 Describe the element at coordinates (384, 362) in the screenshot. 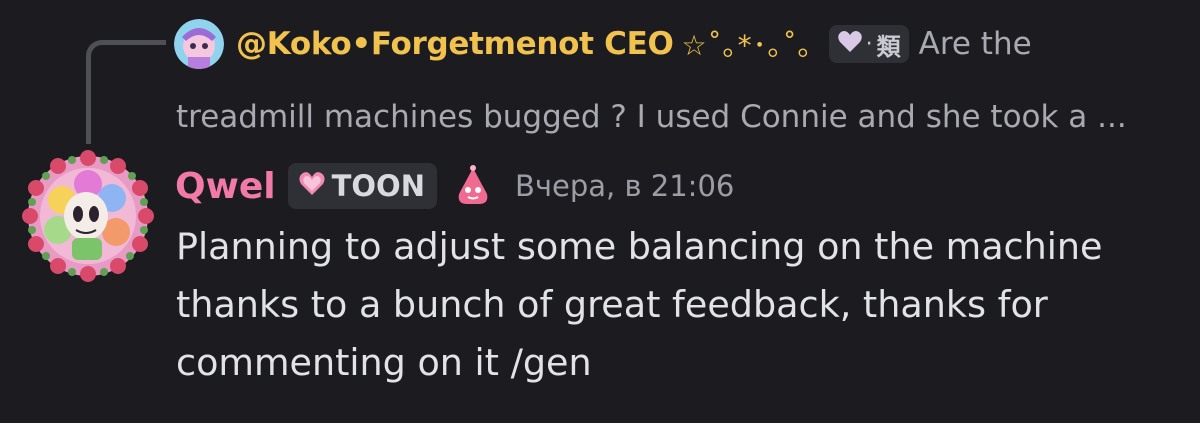

I see `message-line: commenting on it /gen` at that location.